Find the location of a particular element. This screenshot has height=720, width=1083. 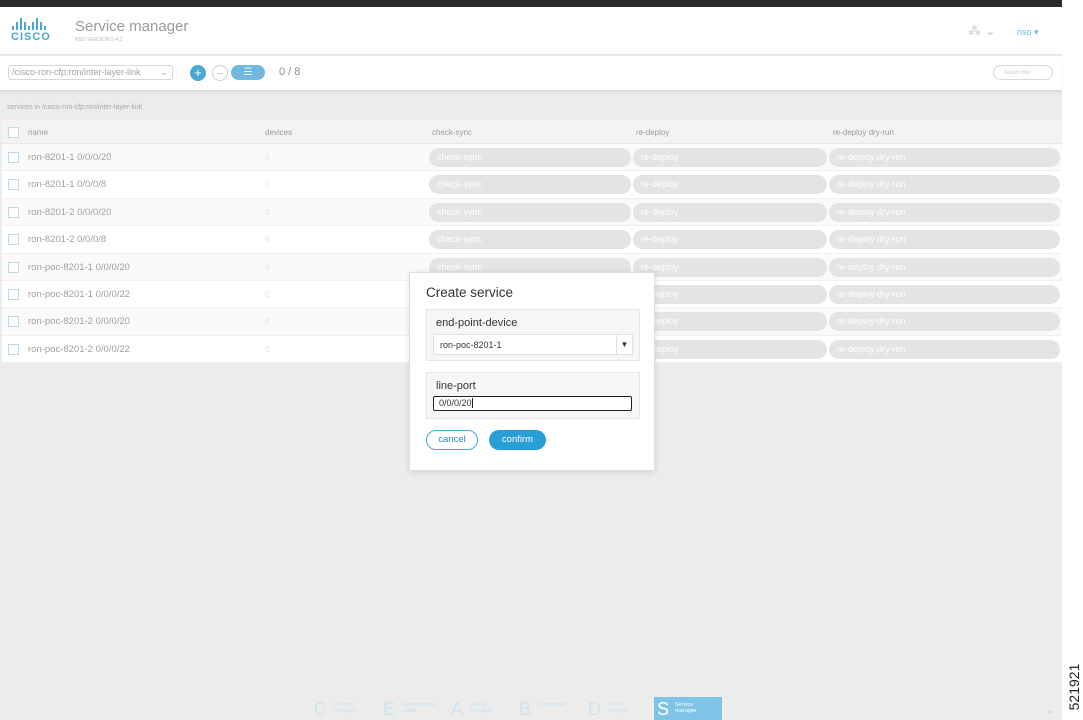

version-label: NSO VERSION 5.4.2 is located at coordinates (99, 40).